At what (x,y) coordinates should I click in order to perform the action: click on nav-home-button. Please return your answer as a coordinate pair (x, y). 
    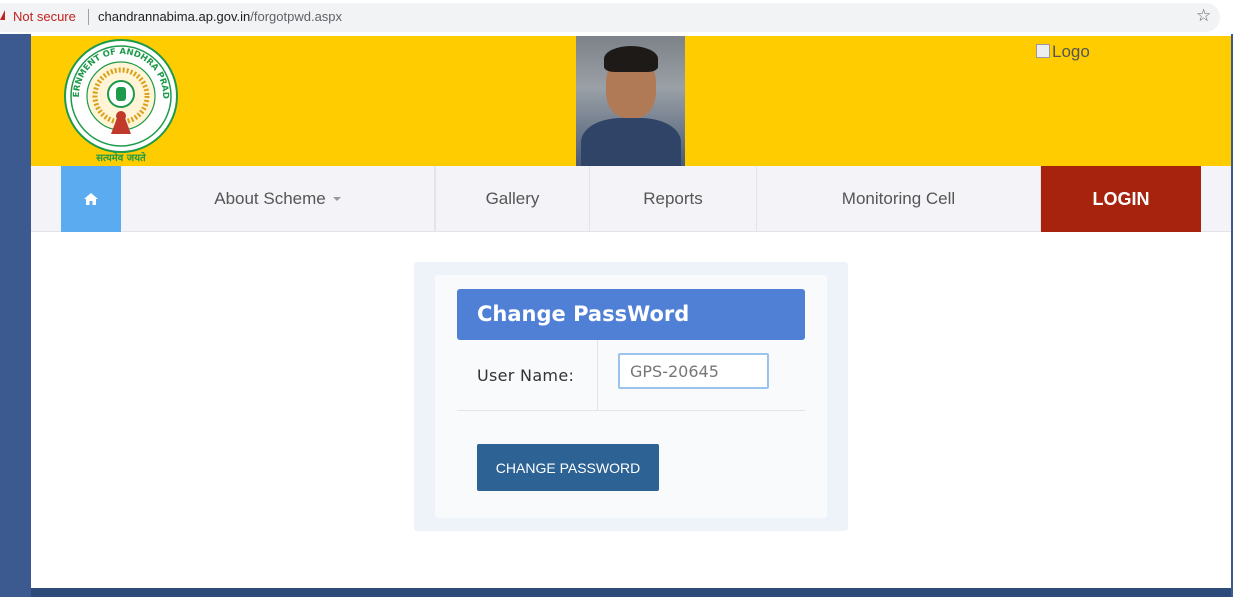
    Looking at the image, I should click on (91, 199).